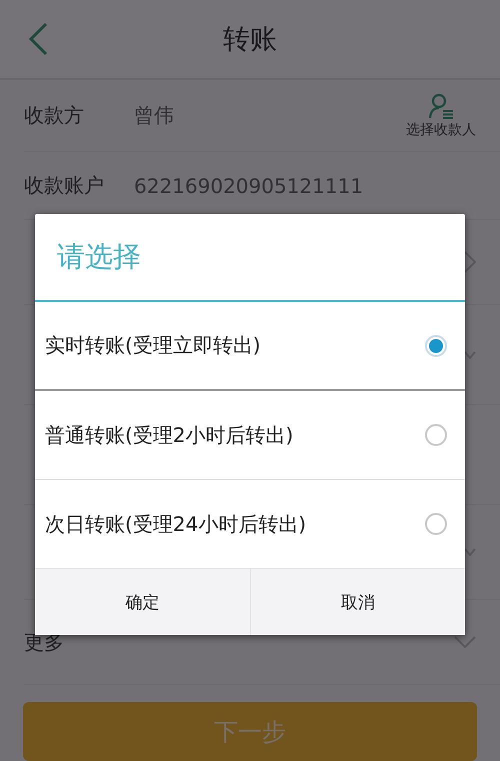 Image resolution: width=500 pixels, height=761 pixels. I want to click on chevron-right-icon, so click(470, 262).